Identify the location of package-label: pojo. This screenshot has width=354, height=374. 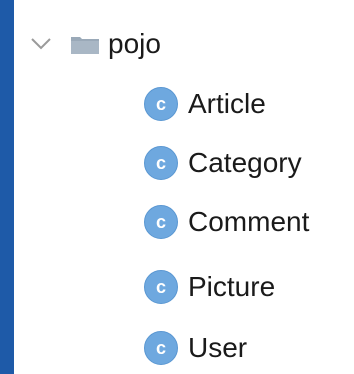
(134, 43).